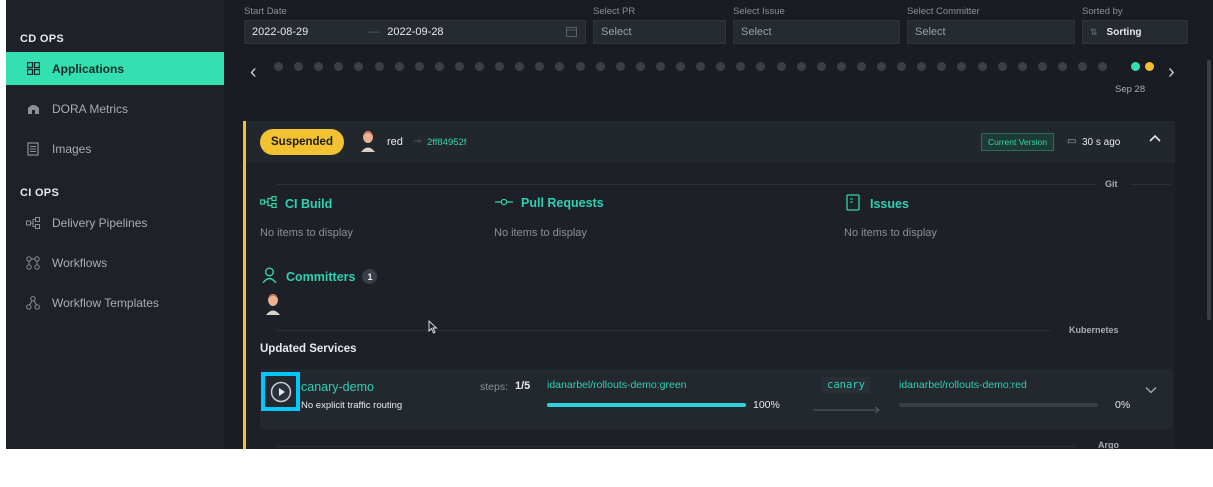 The width and height of the screenshot is (1213, 487). What do you see at coordinates (877, 204) in the screenshot?
I see `issues-heading: Issues` at bounding box center [877, 204].